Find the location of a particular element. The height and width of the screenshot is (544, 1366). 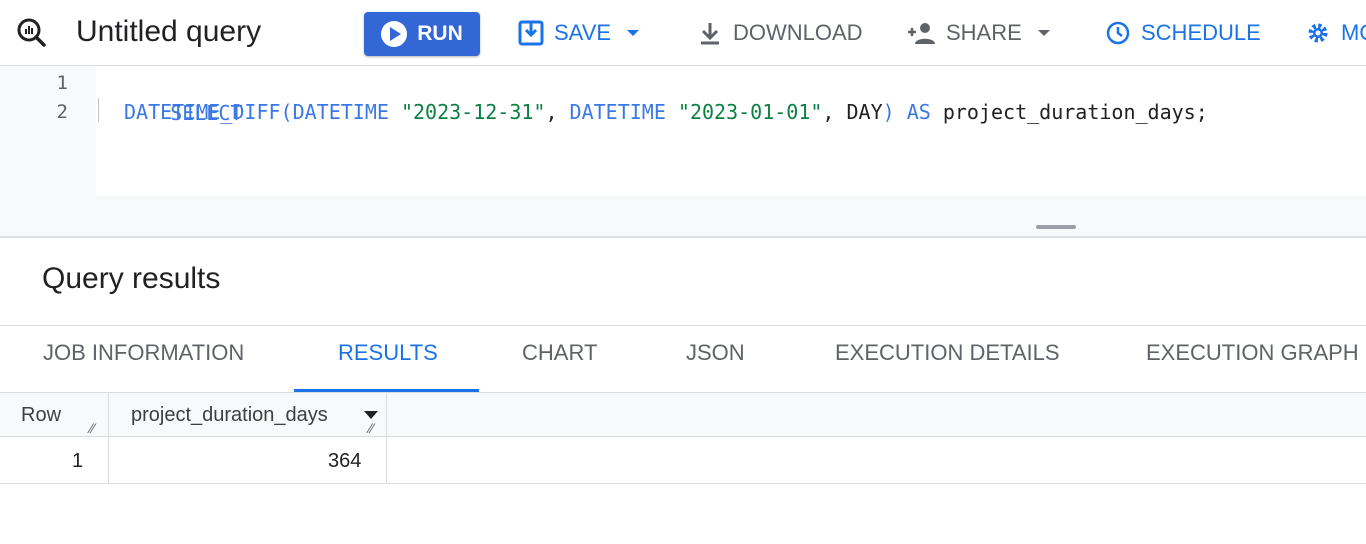

code-line-1: SELECT is located at coordinates (170, 96).